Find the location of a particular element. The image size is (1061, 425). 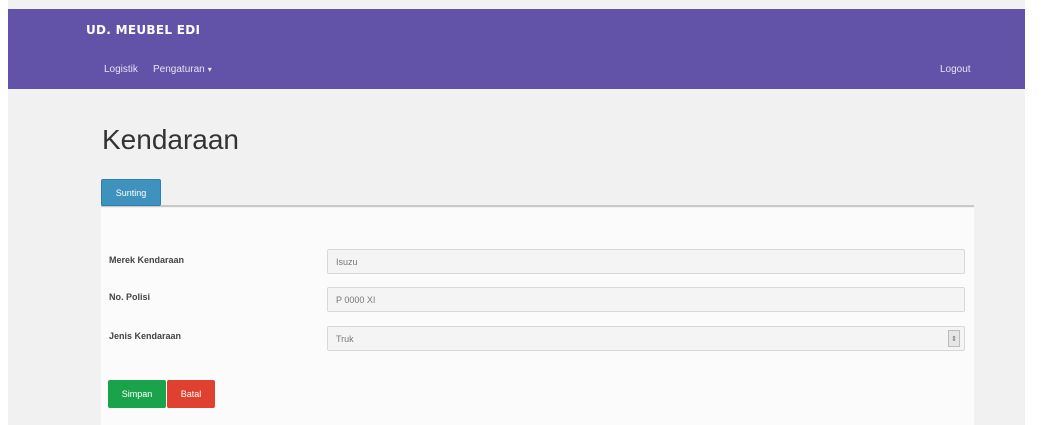

tab-strip is located at coordinates (537, 206).